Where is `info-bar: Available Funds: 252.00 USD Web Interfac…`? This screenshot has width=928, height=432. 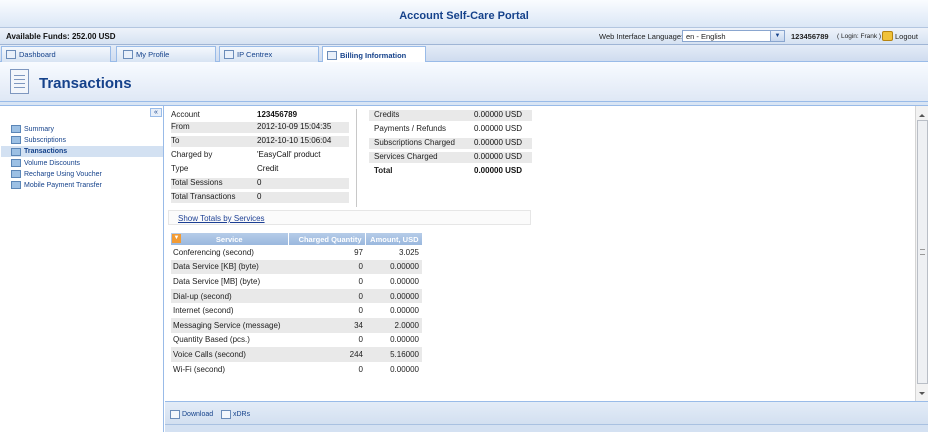
info-bar: Available Funds: 252.00 USD Web Interfac… is located at coordinates (464, 36).